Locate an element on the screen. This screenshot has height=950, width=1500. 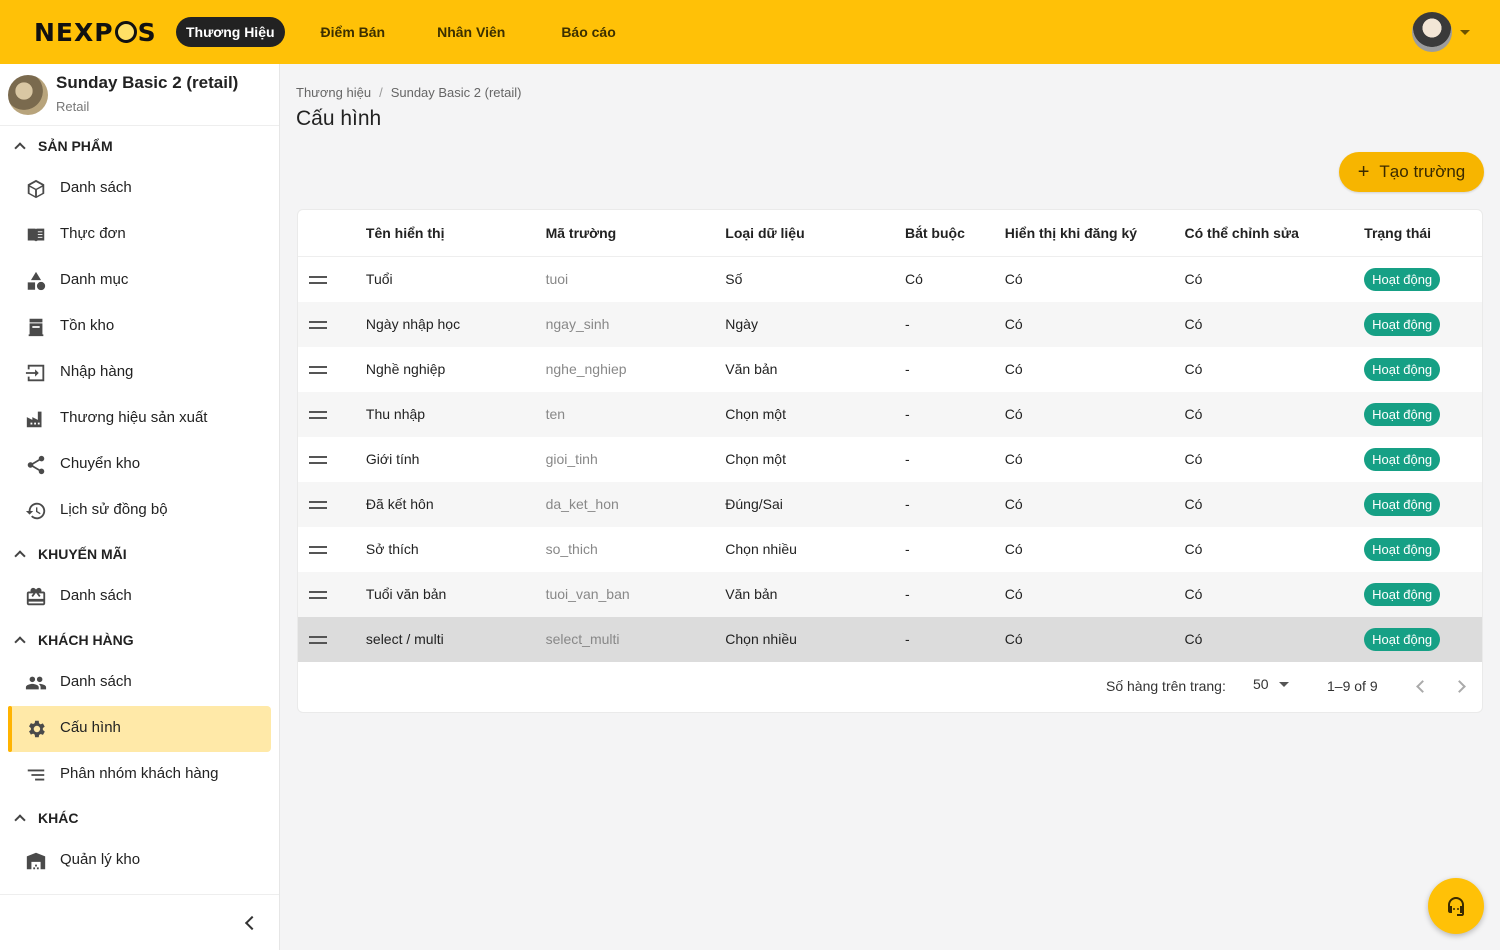
section-khuyen-mai: KHUYẾN MÃI is located at coordinates (139, 554).